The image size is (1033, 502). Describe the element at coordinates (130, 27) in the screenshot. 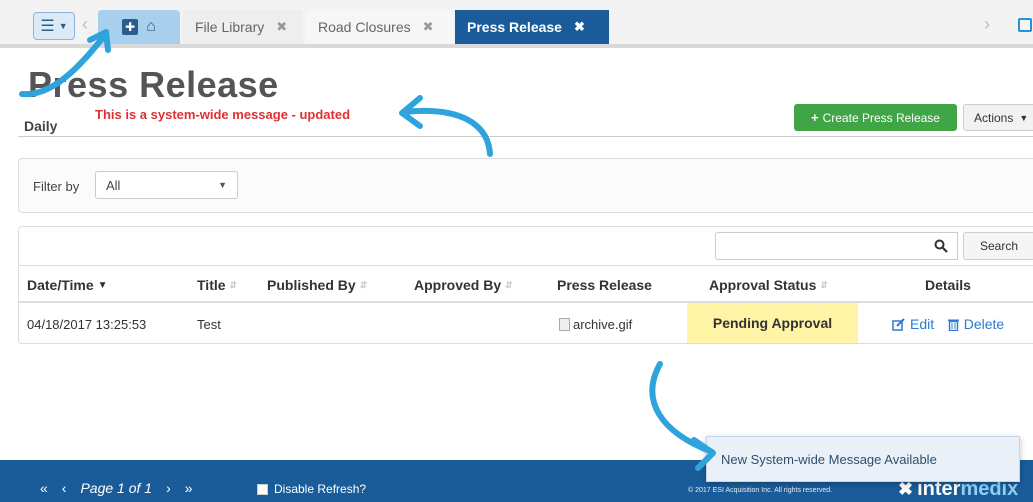

I see `pin-icon: ✚` at that location.